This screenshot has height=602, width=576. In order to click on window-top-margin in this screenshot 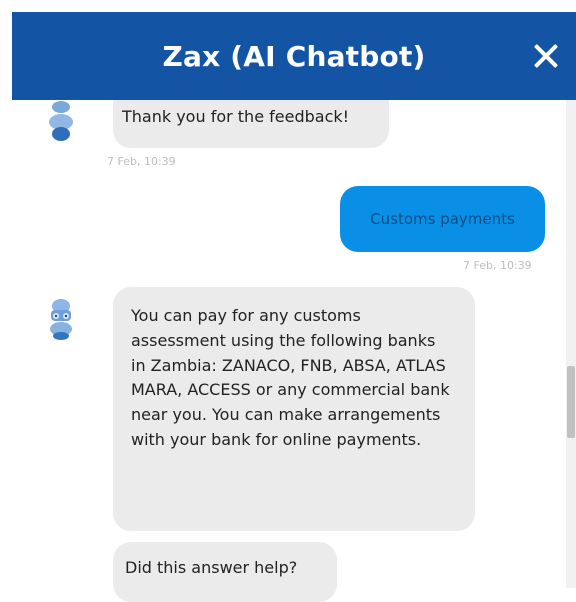, I will do `click(288, 6)`.